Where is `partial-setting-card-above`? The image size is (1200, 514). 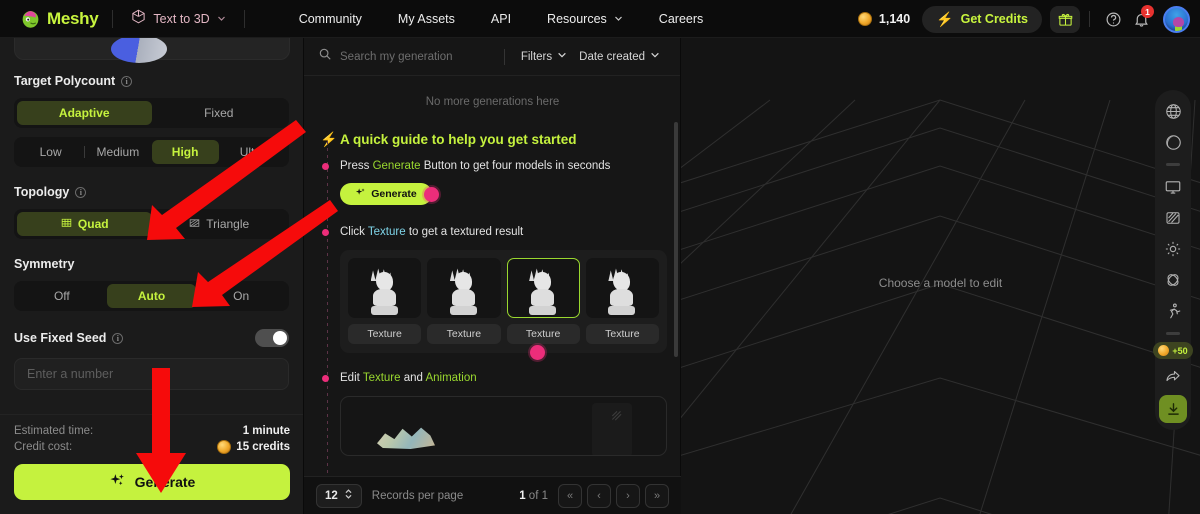
partial-setting-card-above is located at coordinates (152, 50).